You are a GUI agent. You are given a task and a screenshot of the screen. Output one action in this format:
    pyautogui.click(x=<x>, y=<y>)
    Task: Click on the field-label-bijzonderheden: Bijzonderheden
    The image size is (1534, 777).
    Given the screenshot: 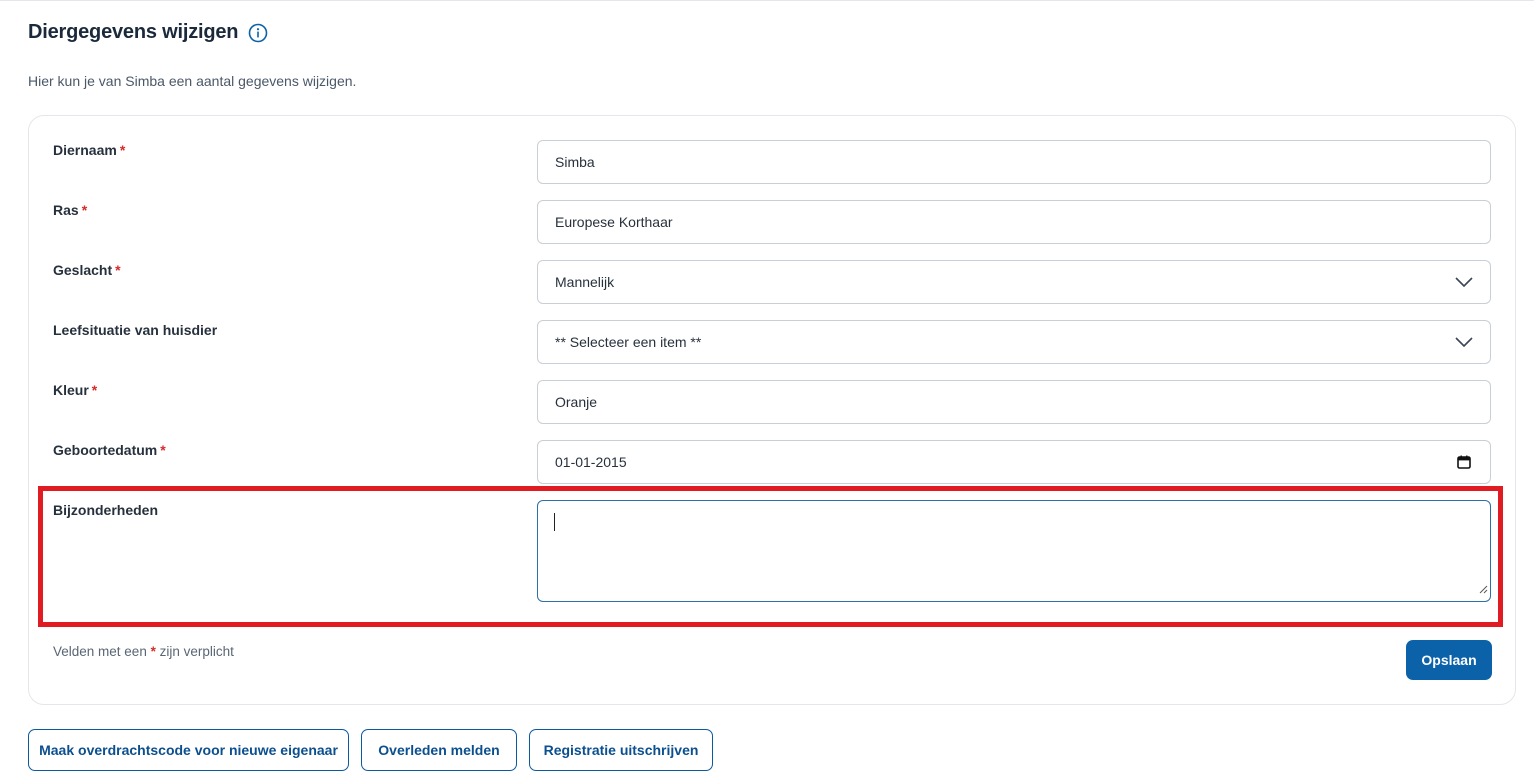 What is the action you would take?
    pyautogui.click(x=106, y=510)
    